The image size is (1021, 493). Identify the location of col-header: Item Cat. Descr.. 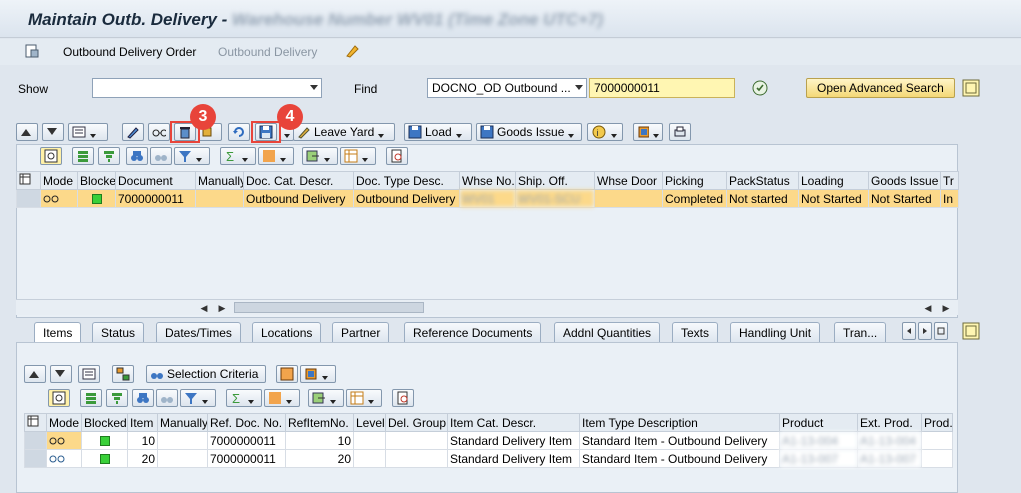
(513, 422).